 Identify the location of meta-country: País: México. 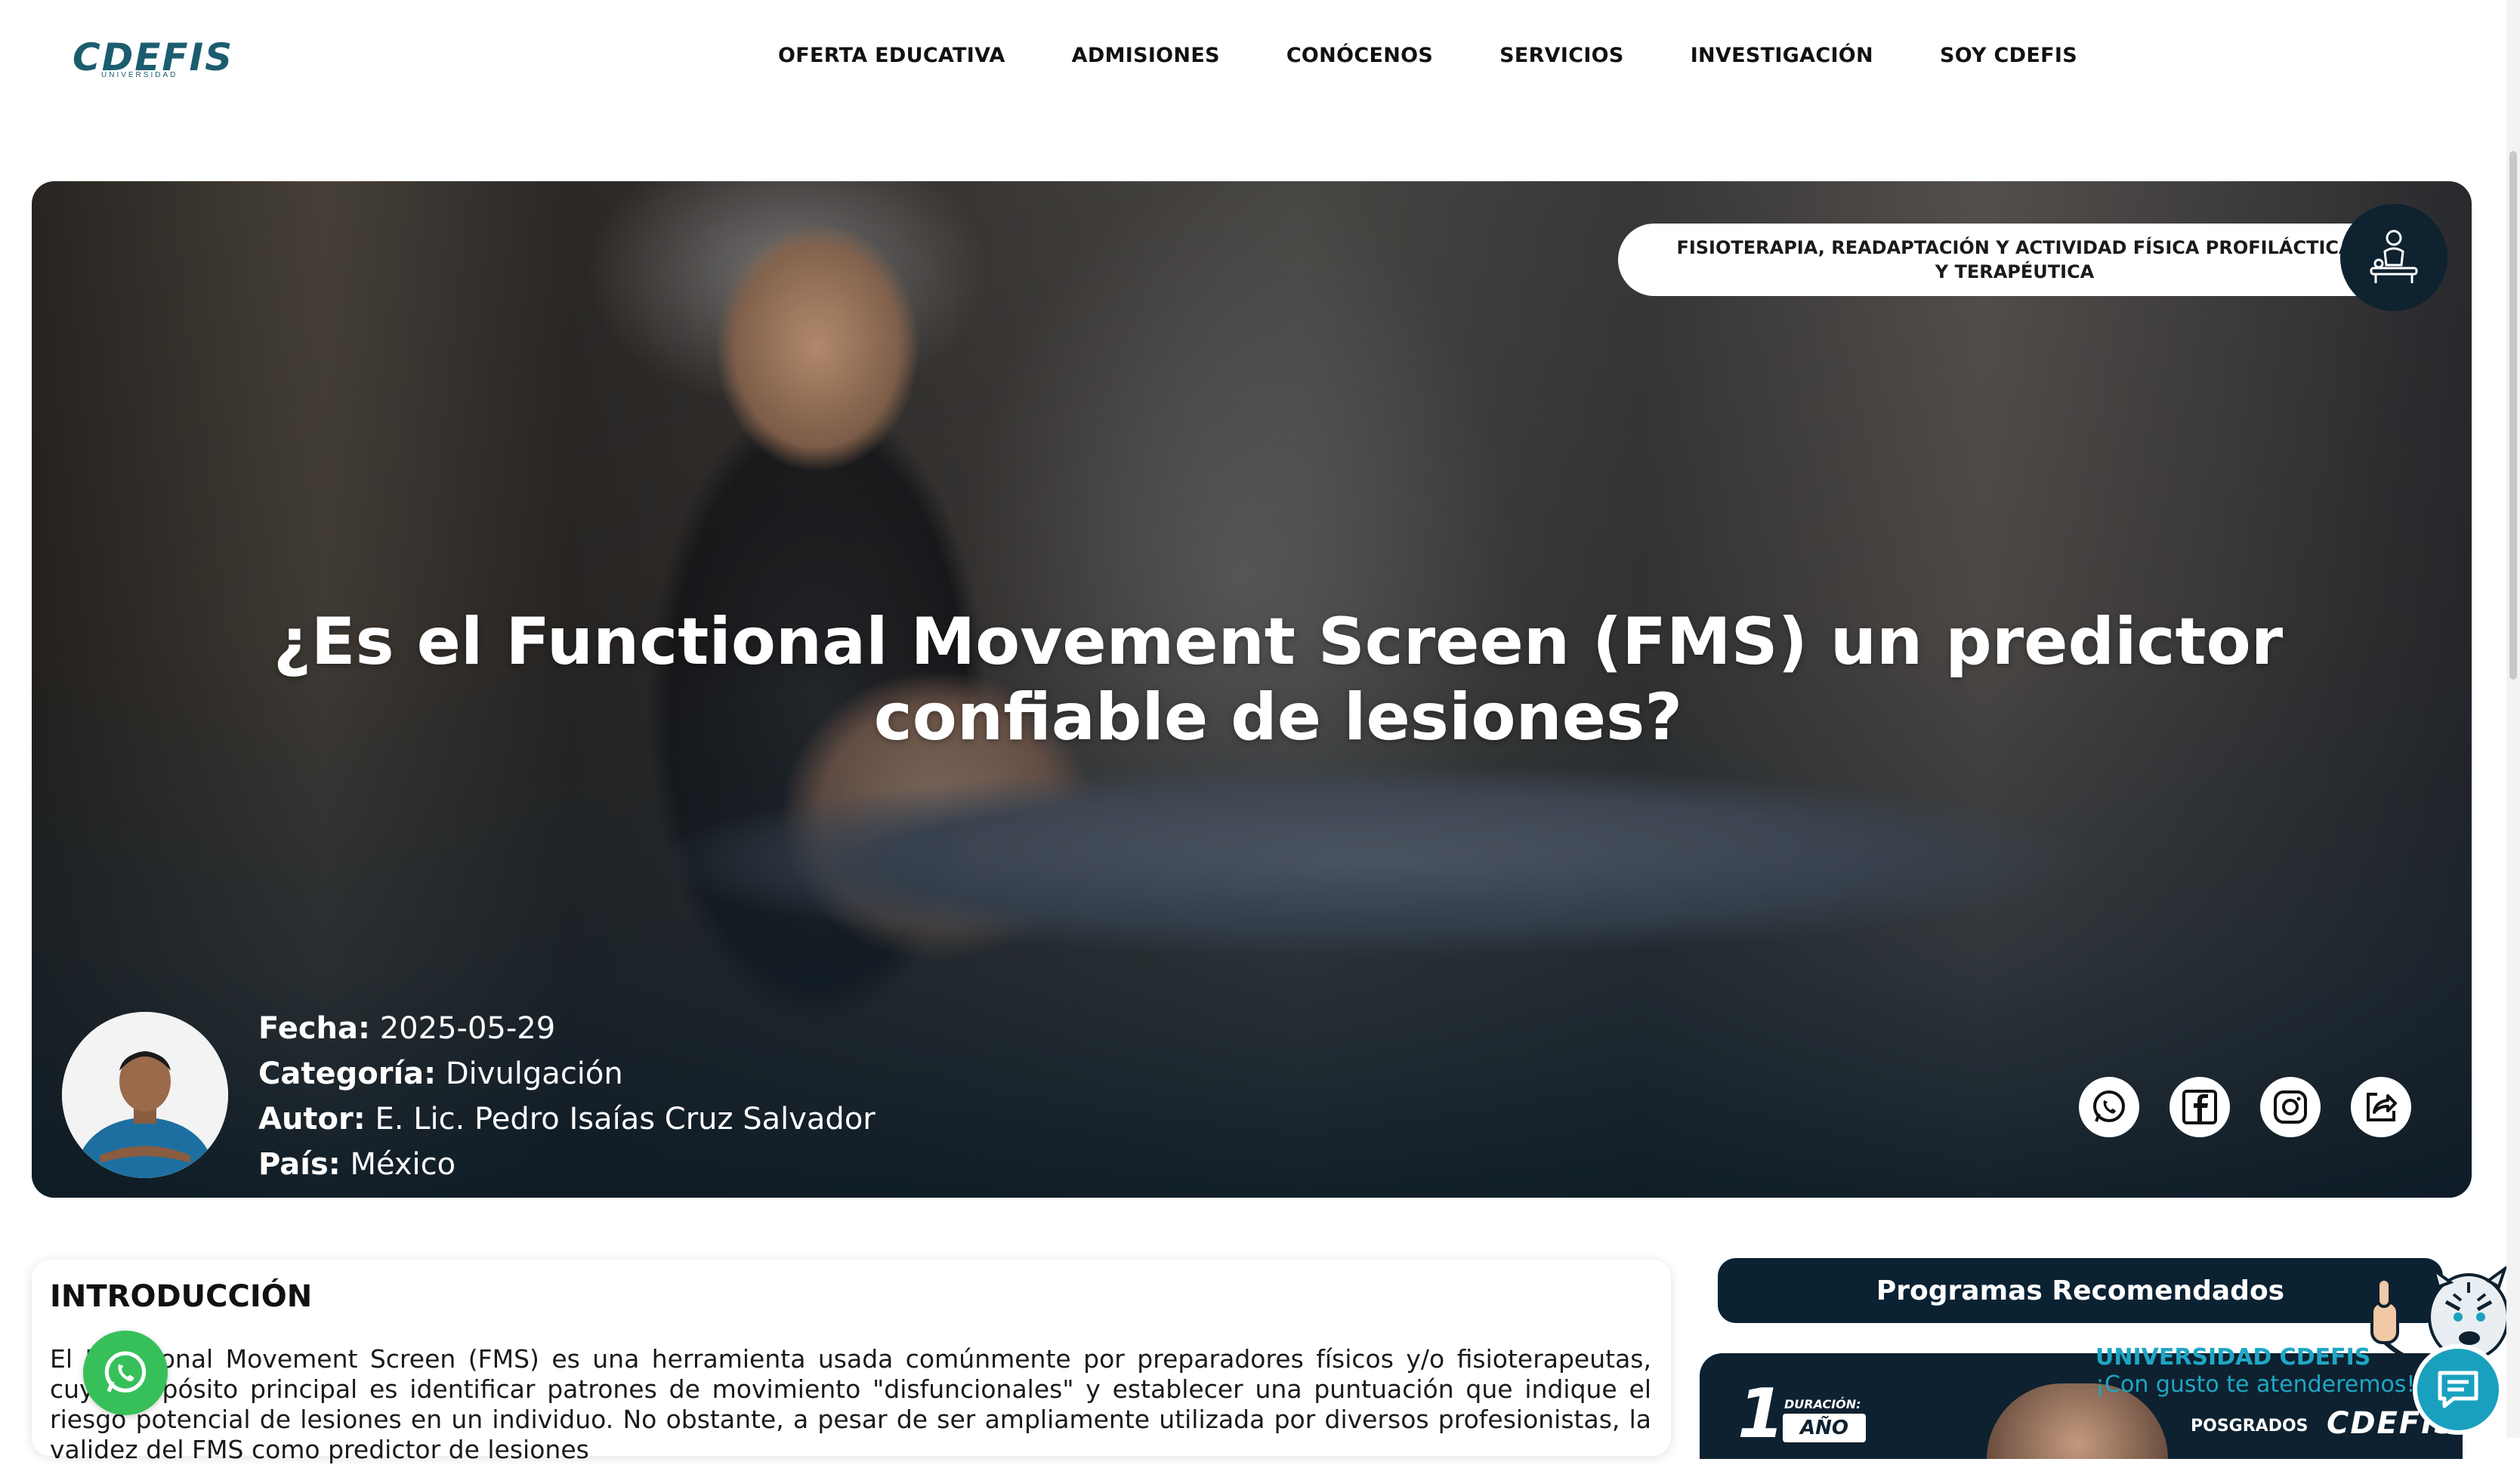
(357, 1164).